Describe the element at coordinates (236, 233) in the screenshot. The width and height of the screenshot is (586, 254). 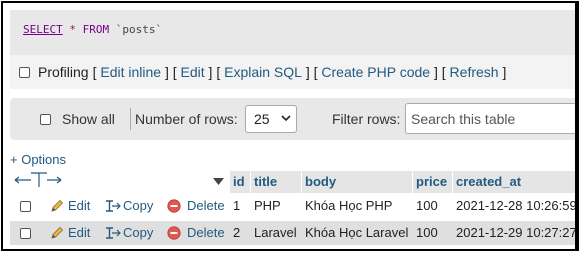
I see `cell-id: 2` at that location.